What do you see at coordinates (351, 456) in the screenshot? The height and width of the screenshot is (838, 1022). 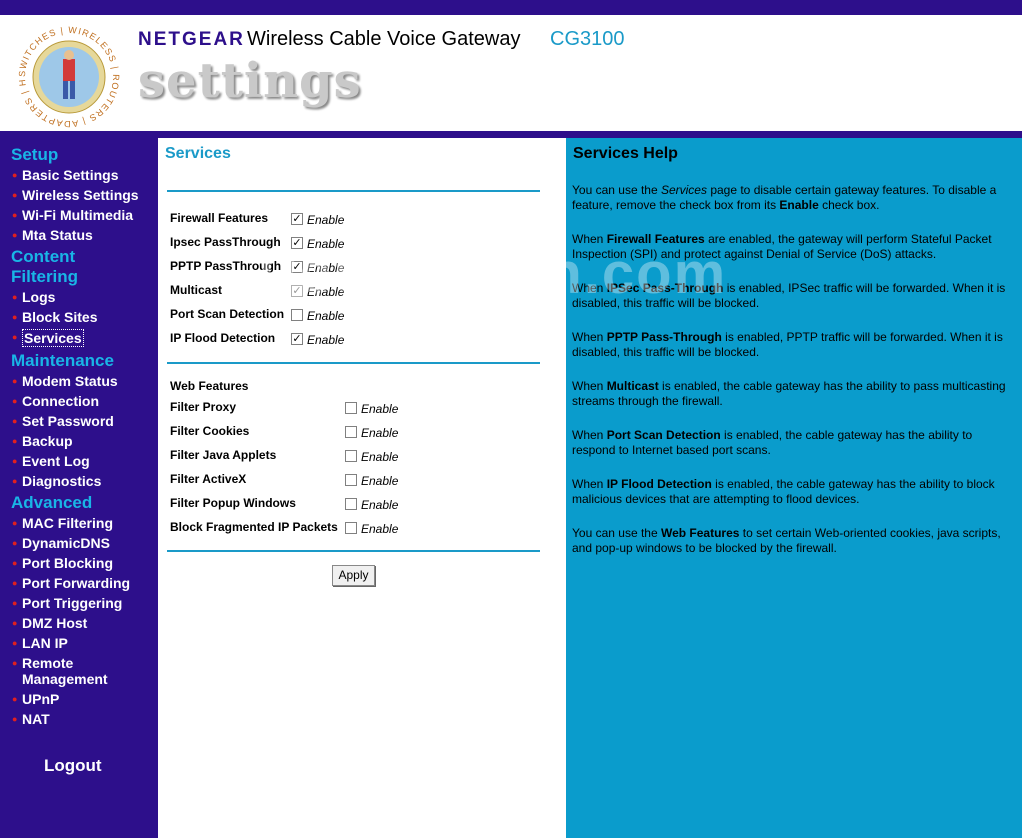 I see `checkbox-filter-java-applets` at bounding box center [351, 456].